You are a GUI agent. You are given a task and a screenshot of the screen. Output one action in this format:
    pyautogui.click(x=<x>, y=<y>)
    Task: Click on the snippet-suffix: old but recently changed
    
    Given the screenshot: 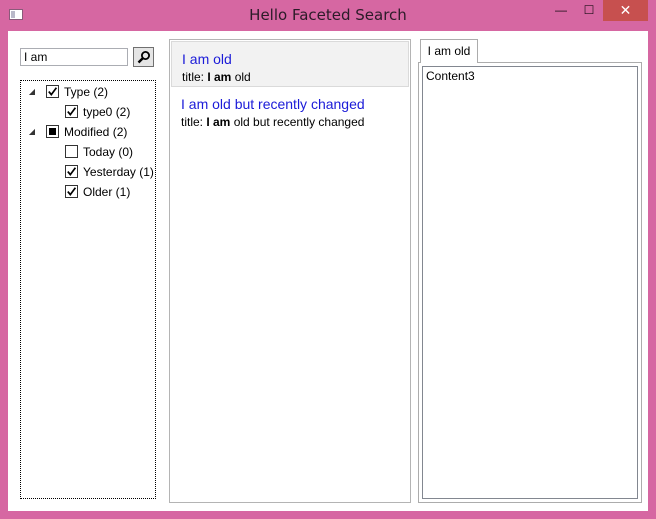 What is the action you would take?
    pyautogui.click(x=297, y=122)
    